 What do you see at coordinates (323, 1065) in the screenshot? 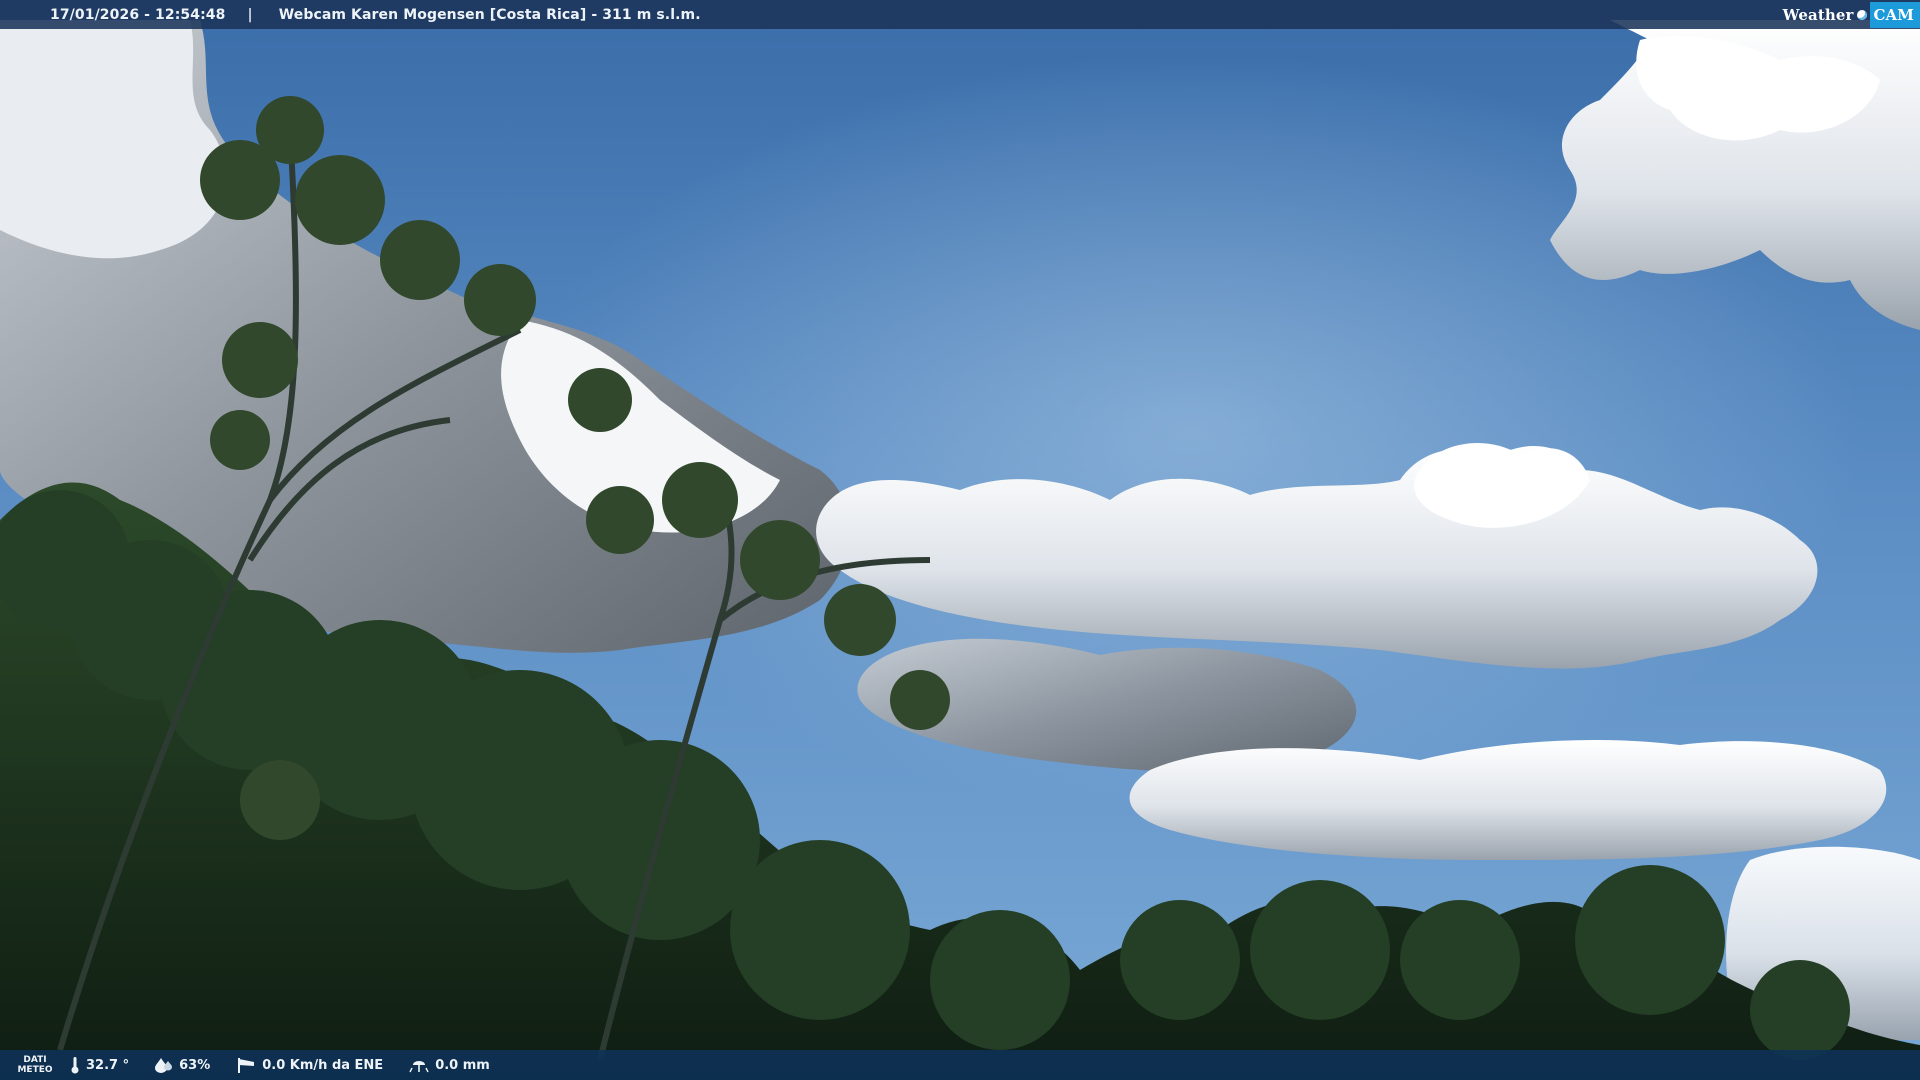
I see `wind-value: 0.0 Km/h da ENE` at bounding box center [323, 1065].